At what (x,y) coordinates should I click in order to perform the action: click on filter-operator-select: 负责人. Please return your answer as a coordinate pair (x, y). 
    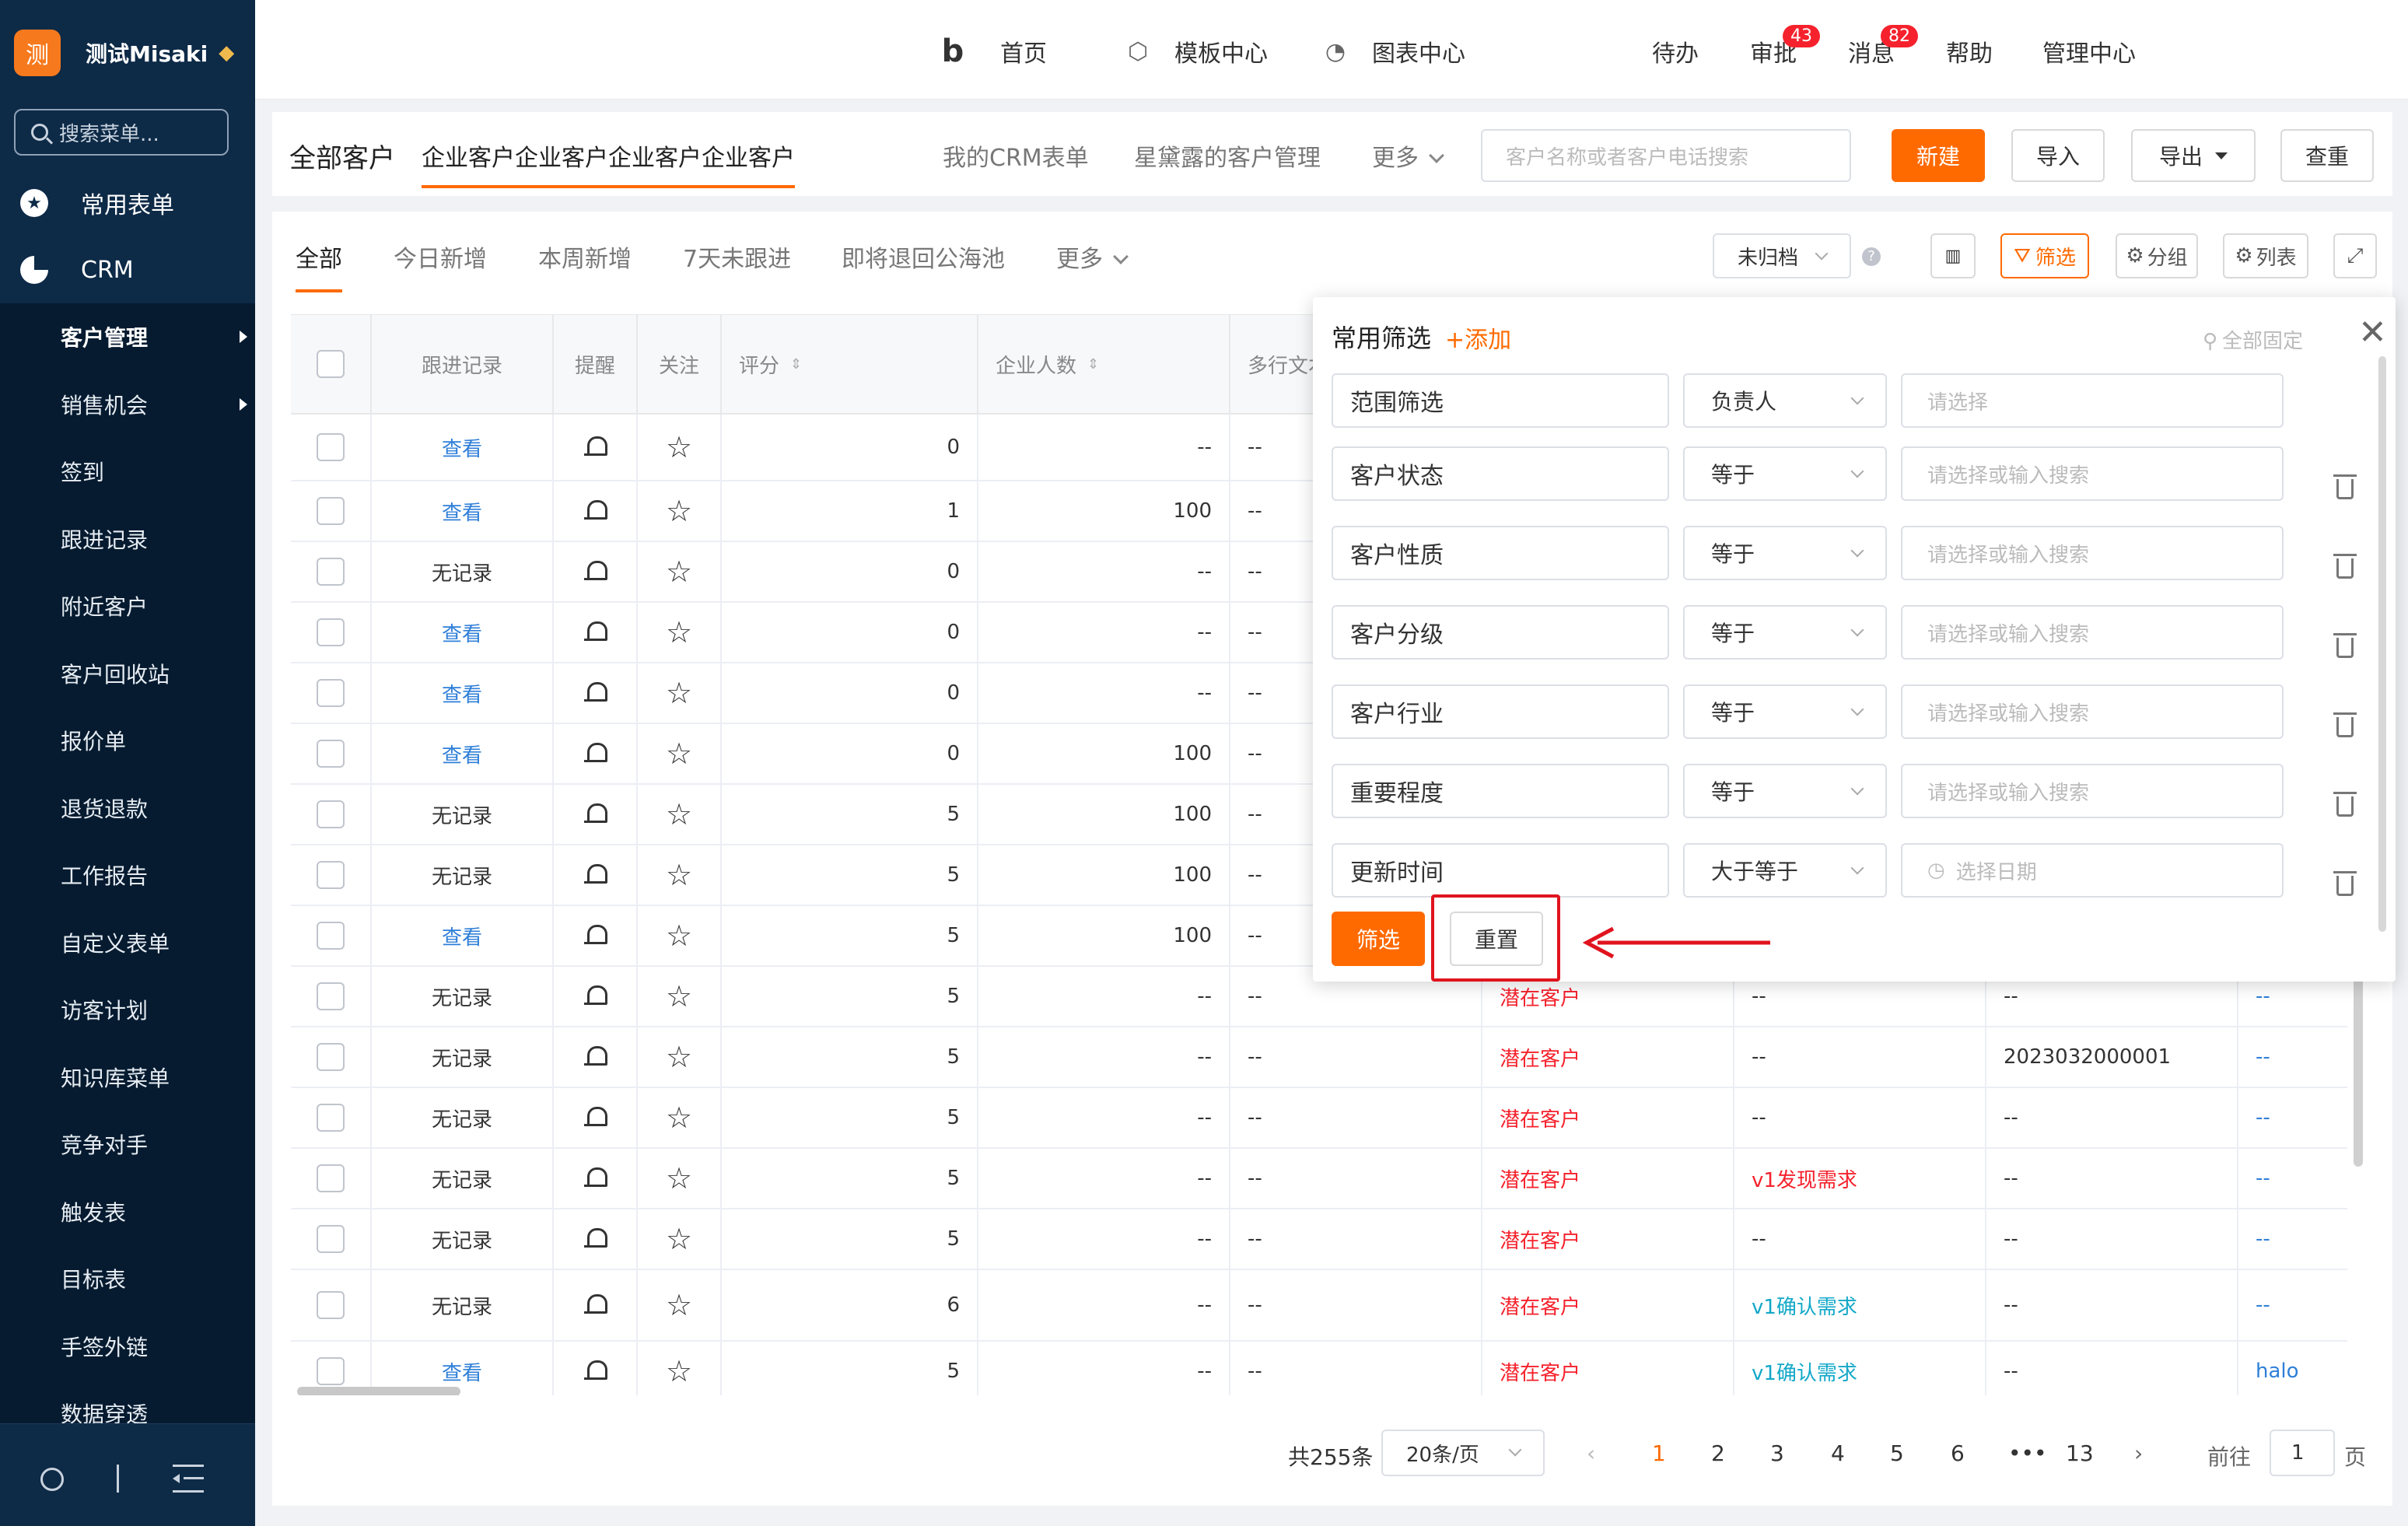
    Looking at the image, I should click on (1785, 400).